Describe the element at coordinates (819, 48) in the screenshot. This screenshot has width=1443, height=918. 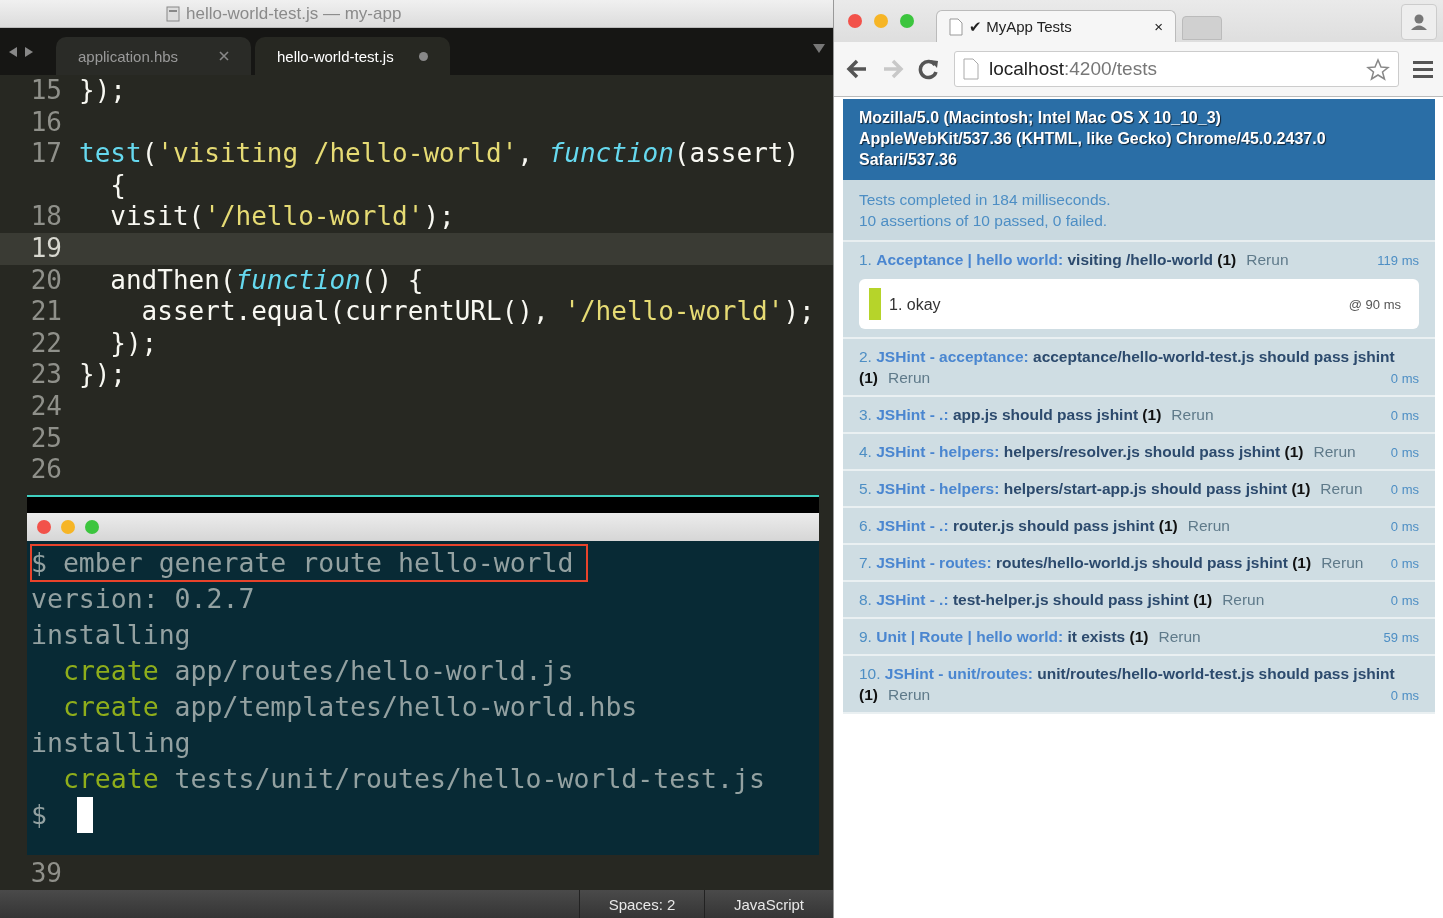
I see `dropdown-icon` at that location.